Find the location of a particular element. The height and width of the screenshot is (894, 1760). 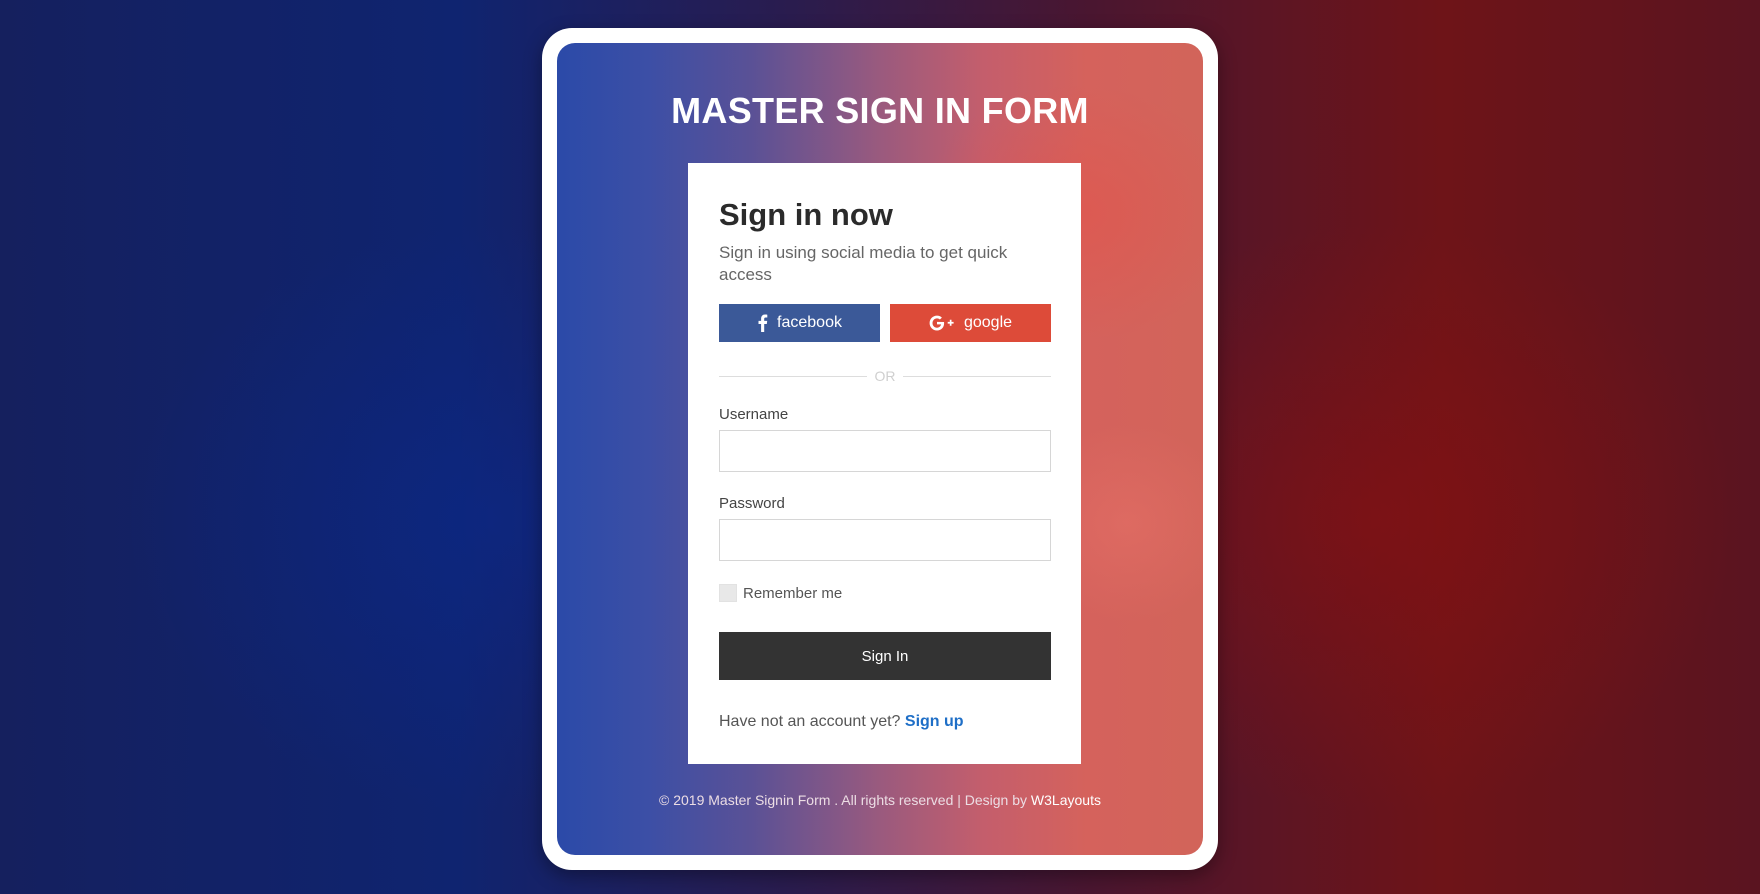

facebook-icon is located at coordinates (762, 323).